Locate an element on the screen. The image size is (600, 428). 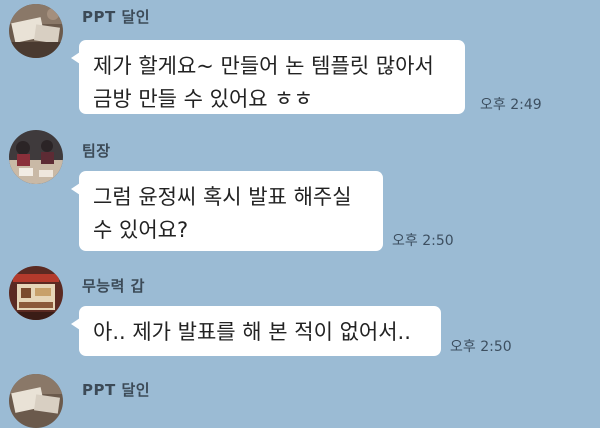
message-timestamp: 오후 2:49 is located at coordinates (511, 105).